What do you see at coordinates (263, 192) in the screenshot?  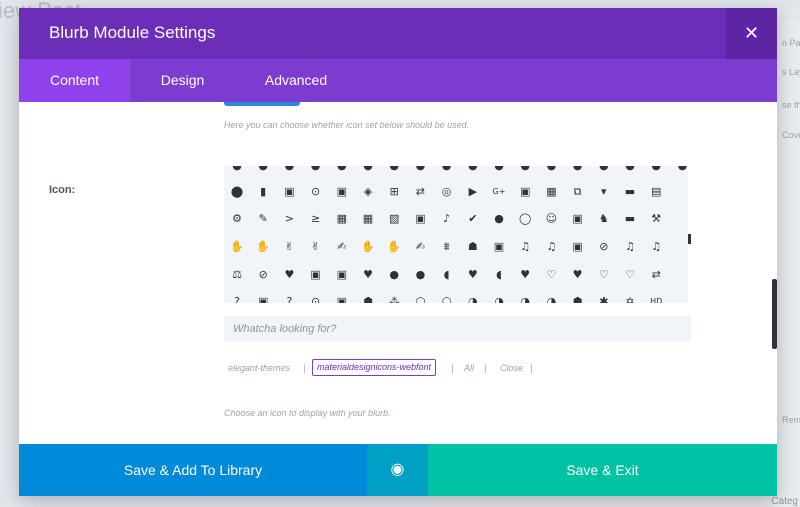 I see `icon-option: ▮` at bounding box center [263, 192].